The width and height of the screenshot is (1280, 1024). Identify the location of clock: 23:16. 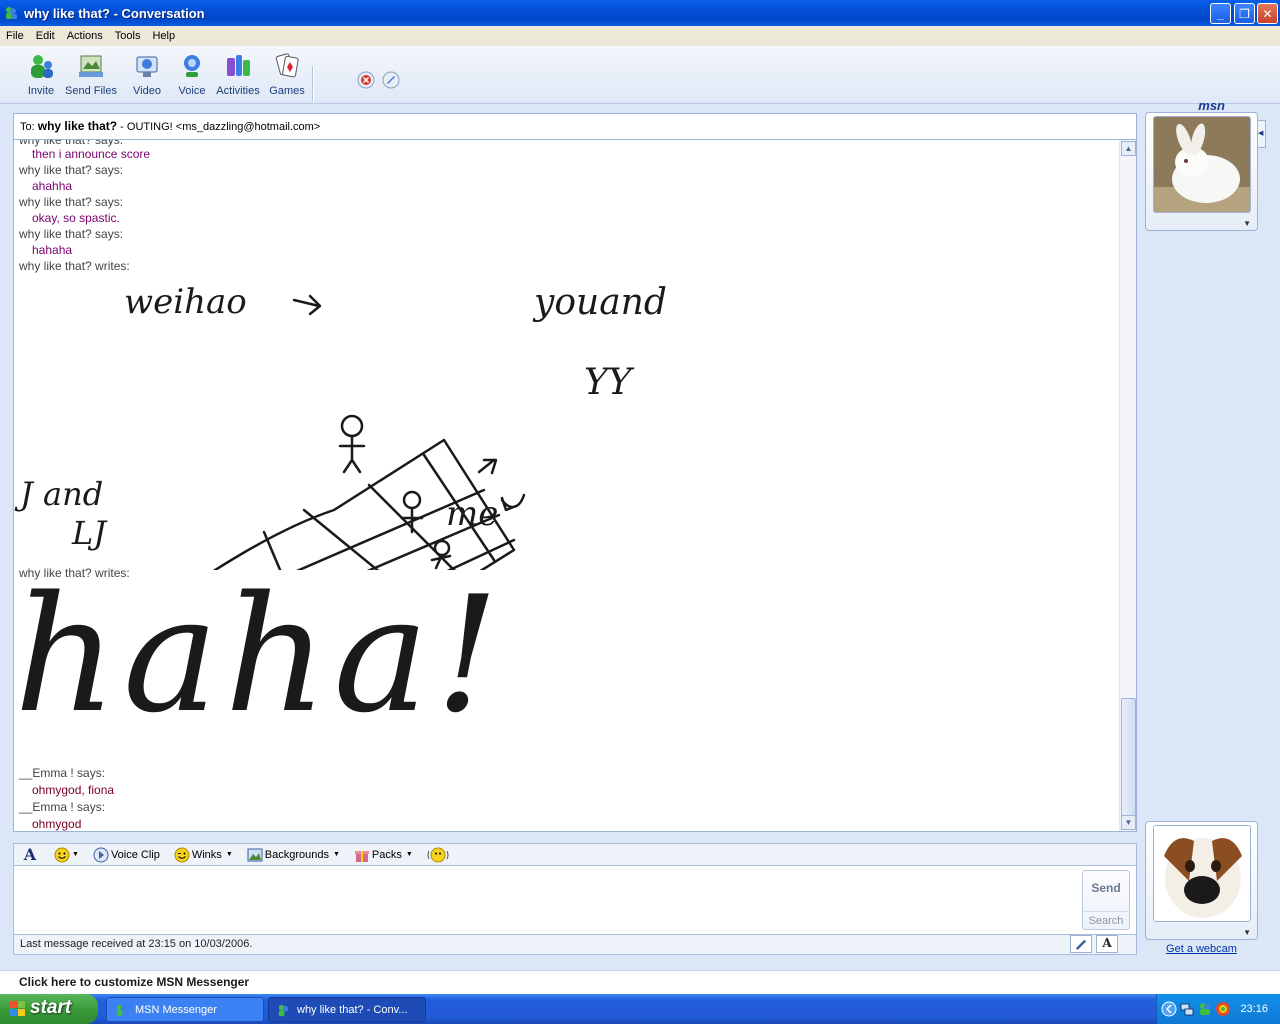
(1254, 1009).